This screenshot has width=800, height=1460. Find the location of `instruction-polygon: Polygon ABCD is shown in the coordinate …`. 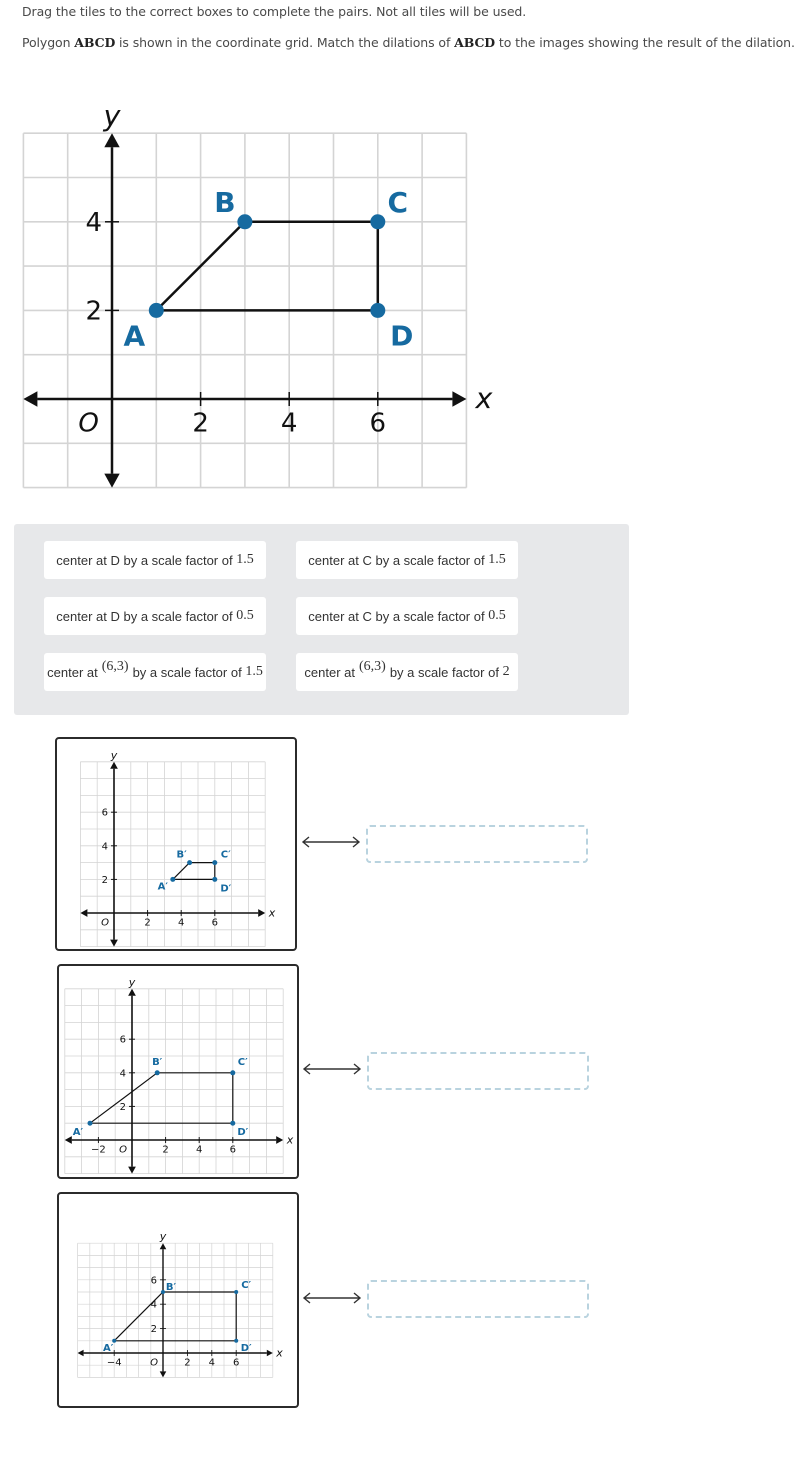

instruction-polygon: Polygon ABCD is shown in the coordinate … is located at coordinates (408, 42).